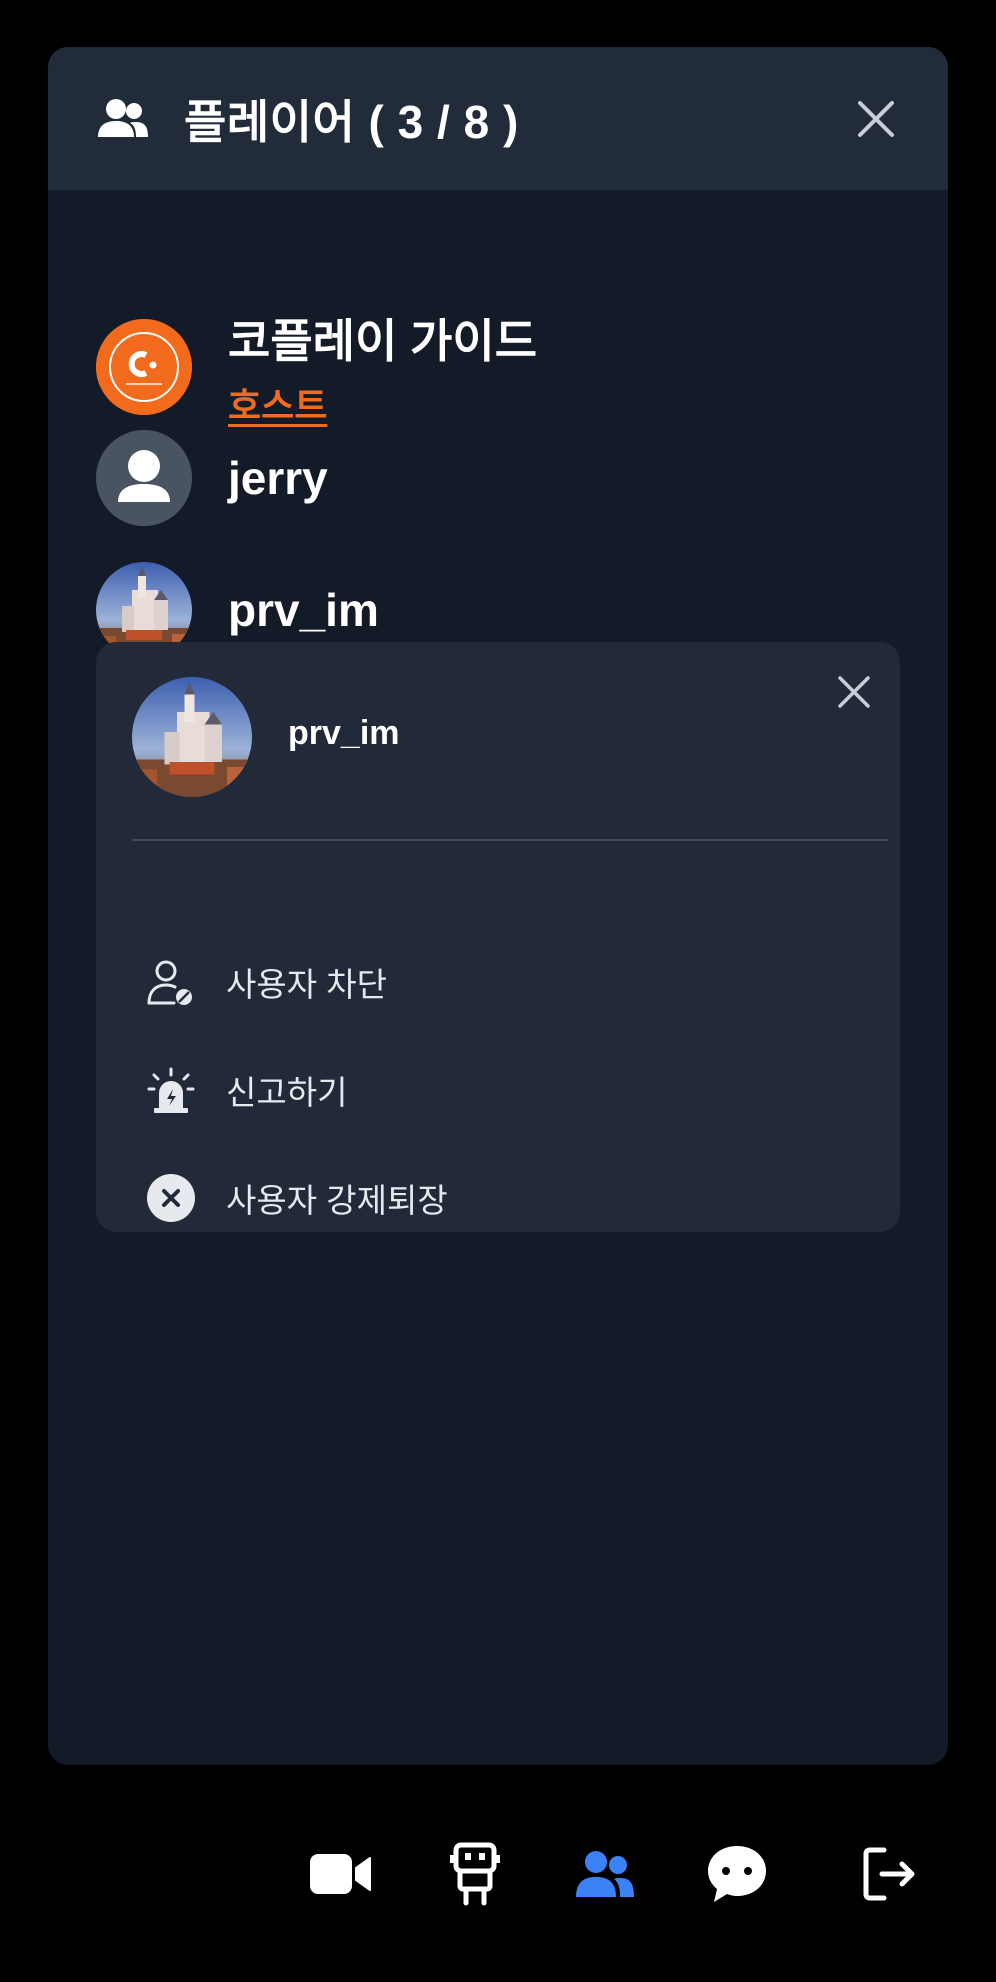 Image resolution: width=996 pixels, height=1982 pixels. What do you see at coordinates (737, 1874) in the screenshot?
I see `chat-bubble-icon` at bounding box center [737, 1874].